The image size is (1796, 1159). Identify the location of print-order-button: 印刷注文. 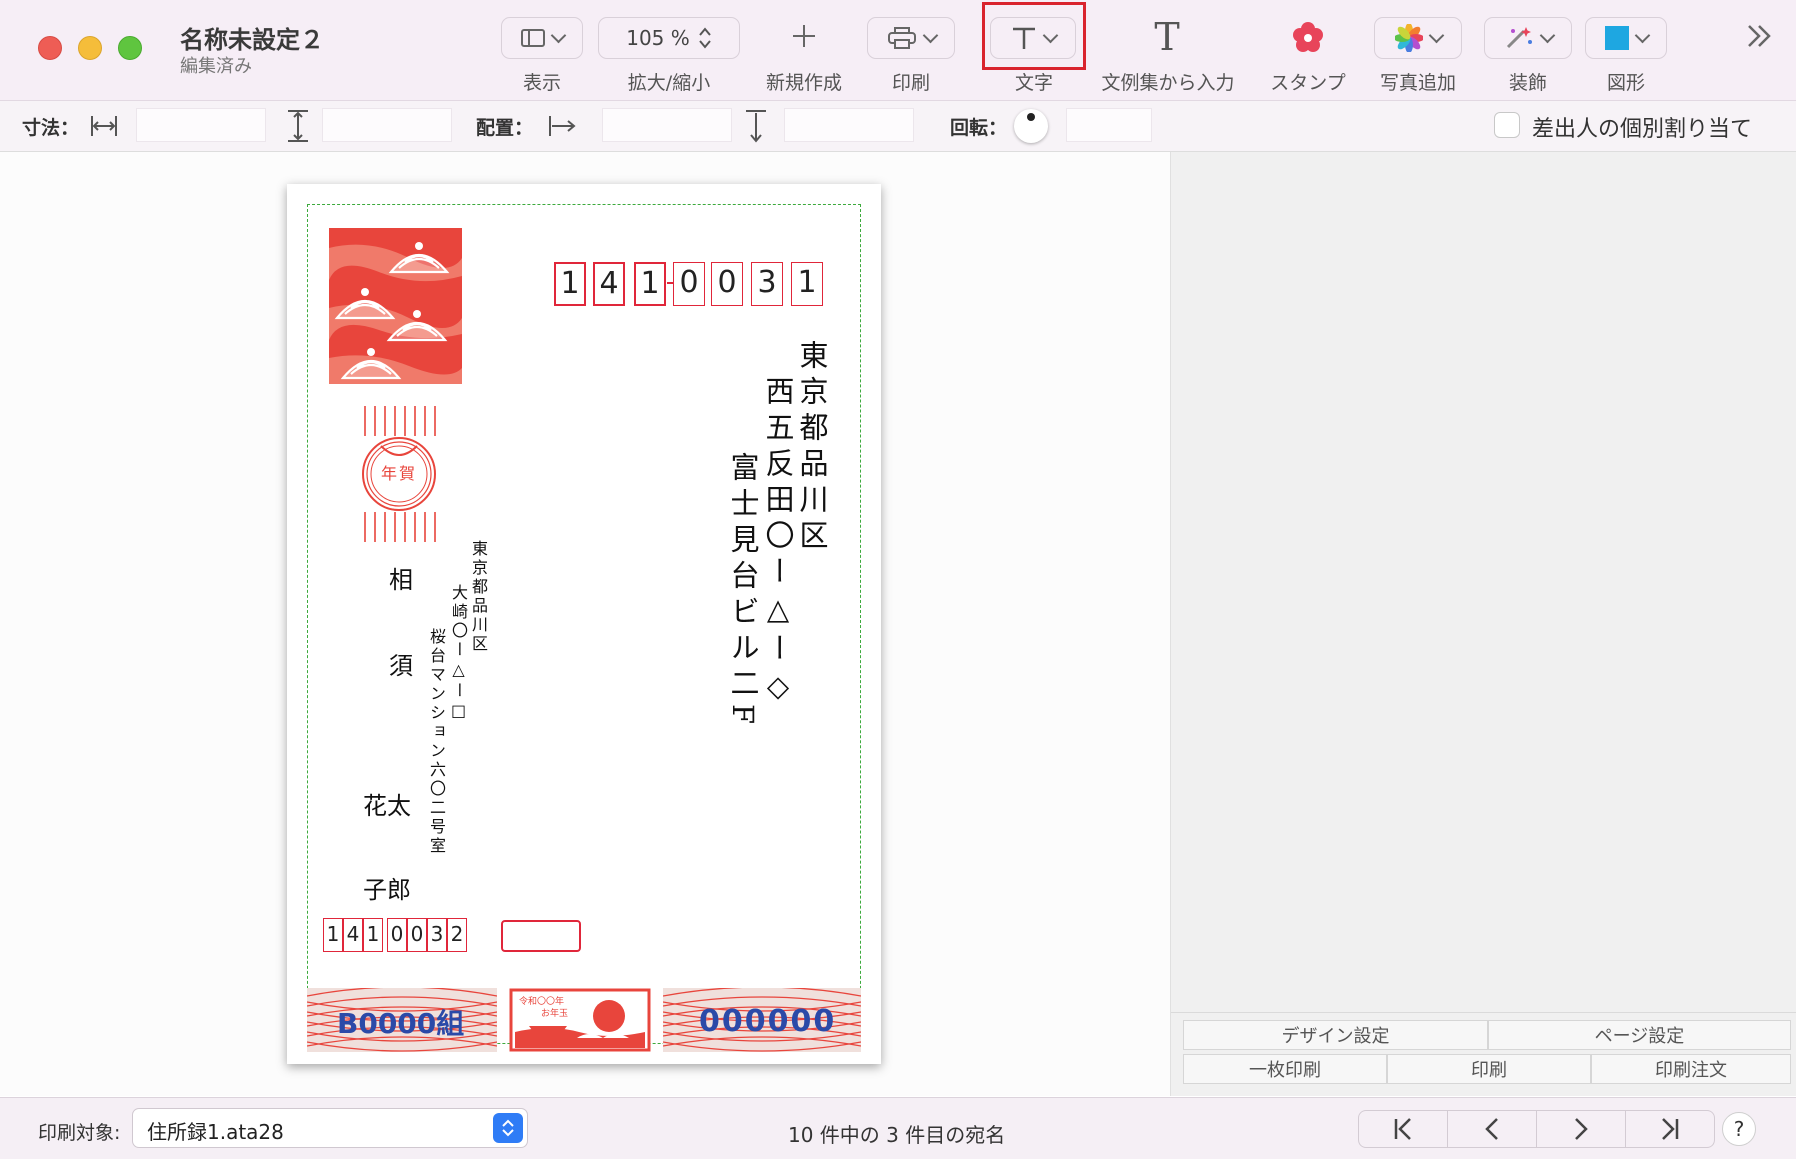
(1691, 1069).